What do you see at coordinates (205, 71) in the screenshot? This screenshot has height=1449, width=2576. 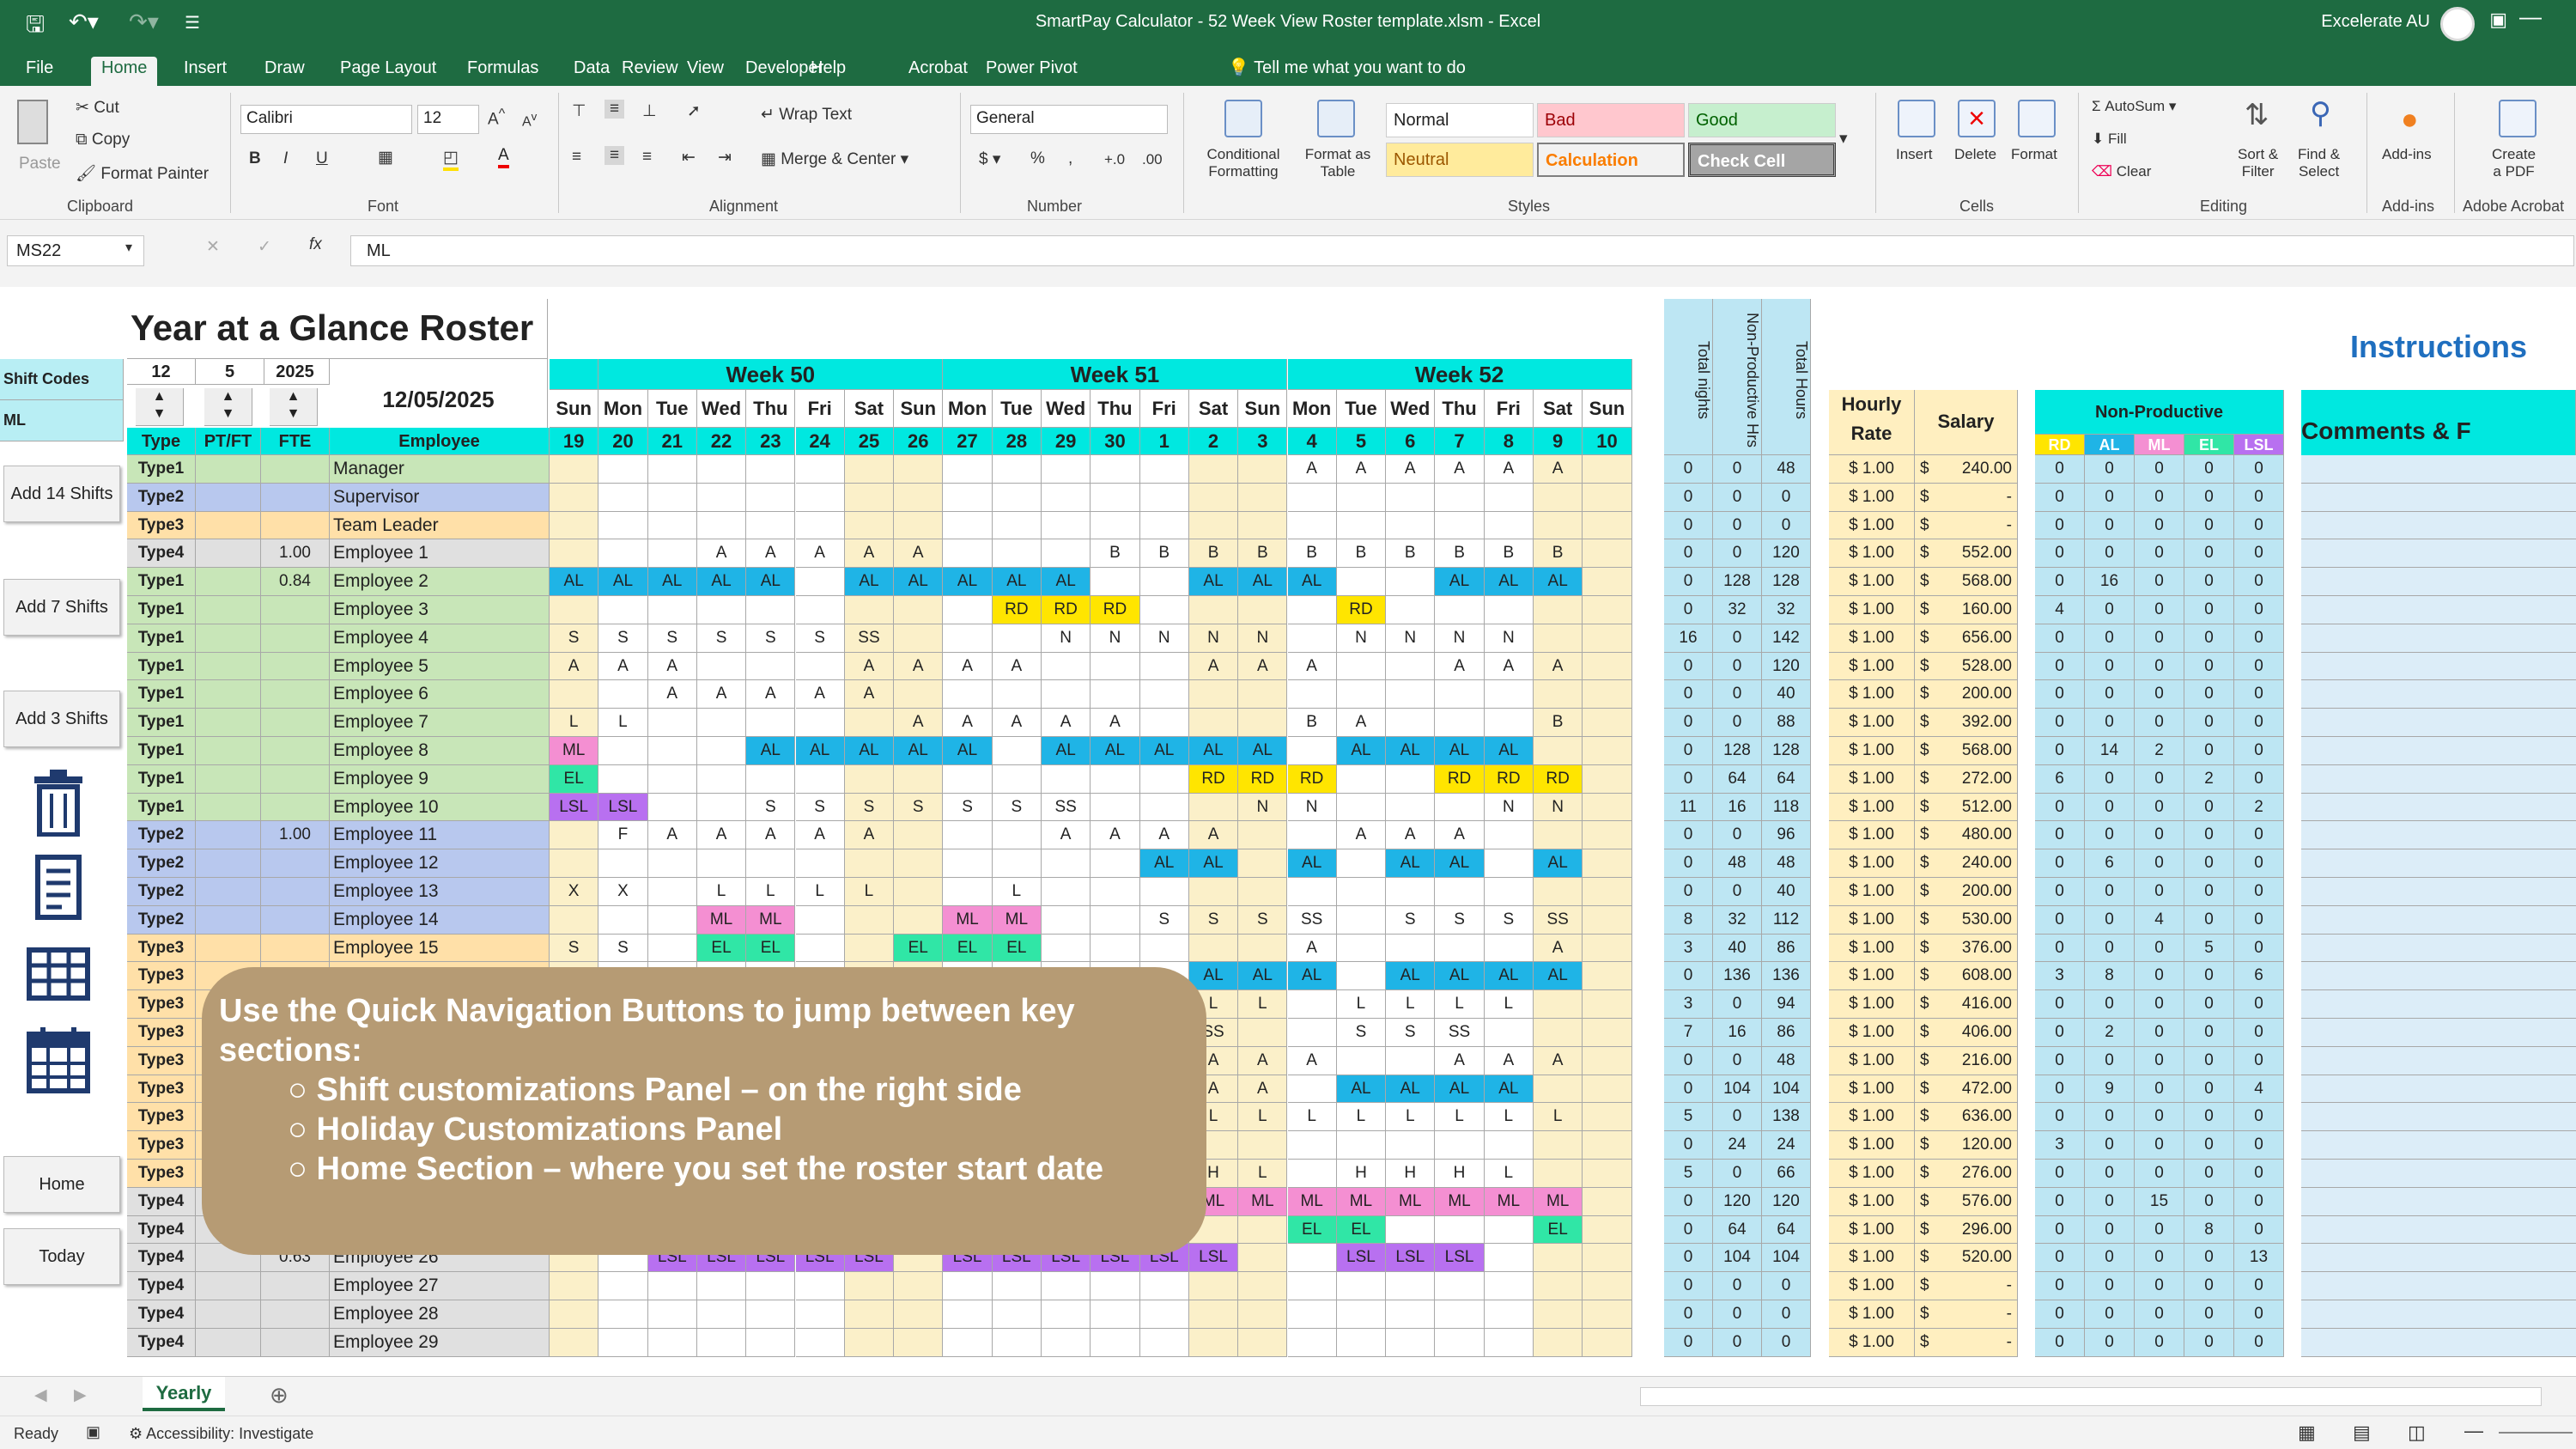 I see `menu-insert: Insert` at bounding box center [205, 71].